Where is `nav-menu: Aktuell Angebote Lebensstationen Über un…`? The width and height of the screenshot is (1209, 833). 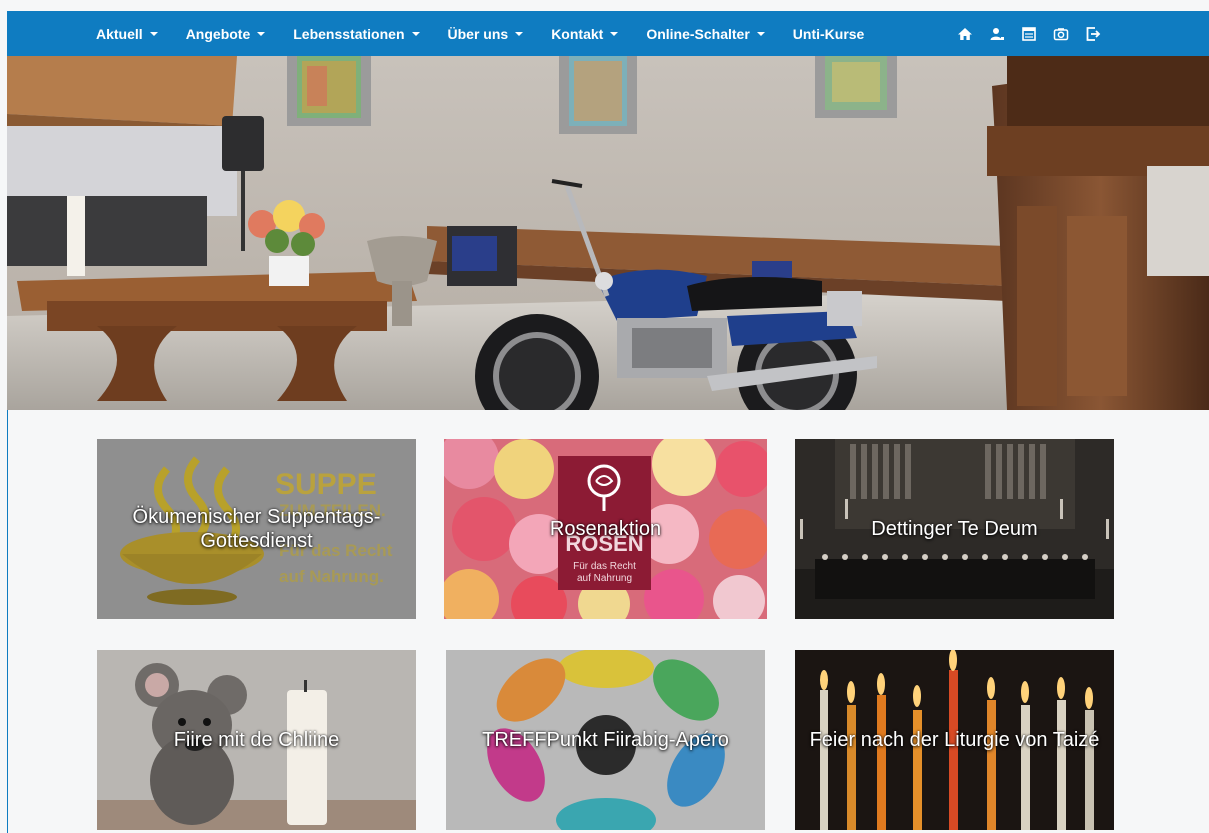 nav-menu: Aktuell Angebote Lebensstationen Über un… is located at coordinates (494, 33).